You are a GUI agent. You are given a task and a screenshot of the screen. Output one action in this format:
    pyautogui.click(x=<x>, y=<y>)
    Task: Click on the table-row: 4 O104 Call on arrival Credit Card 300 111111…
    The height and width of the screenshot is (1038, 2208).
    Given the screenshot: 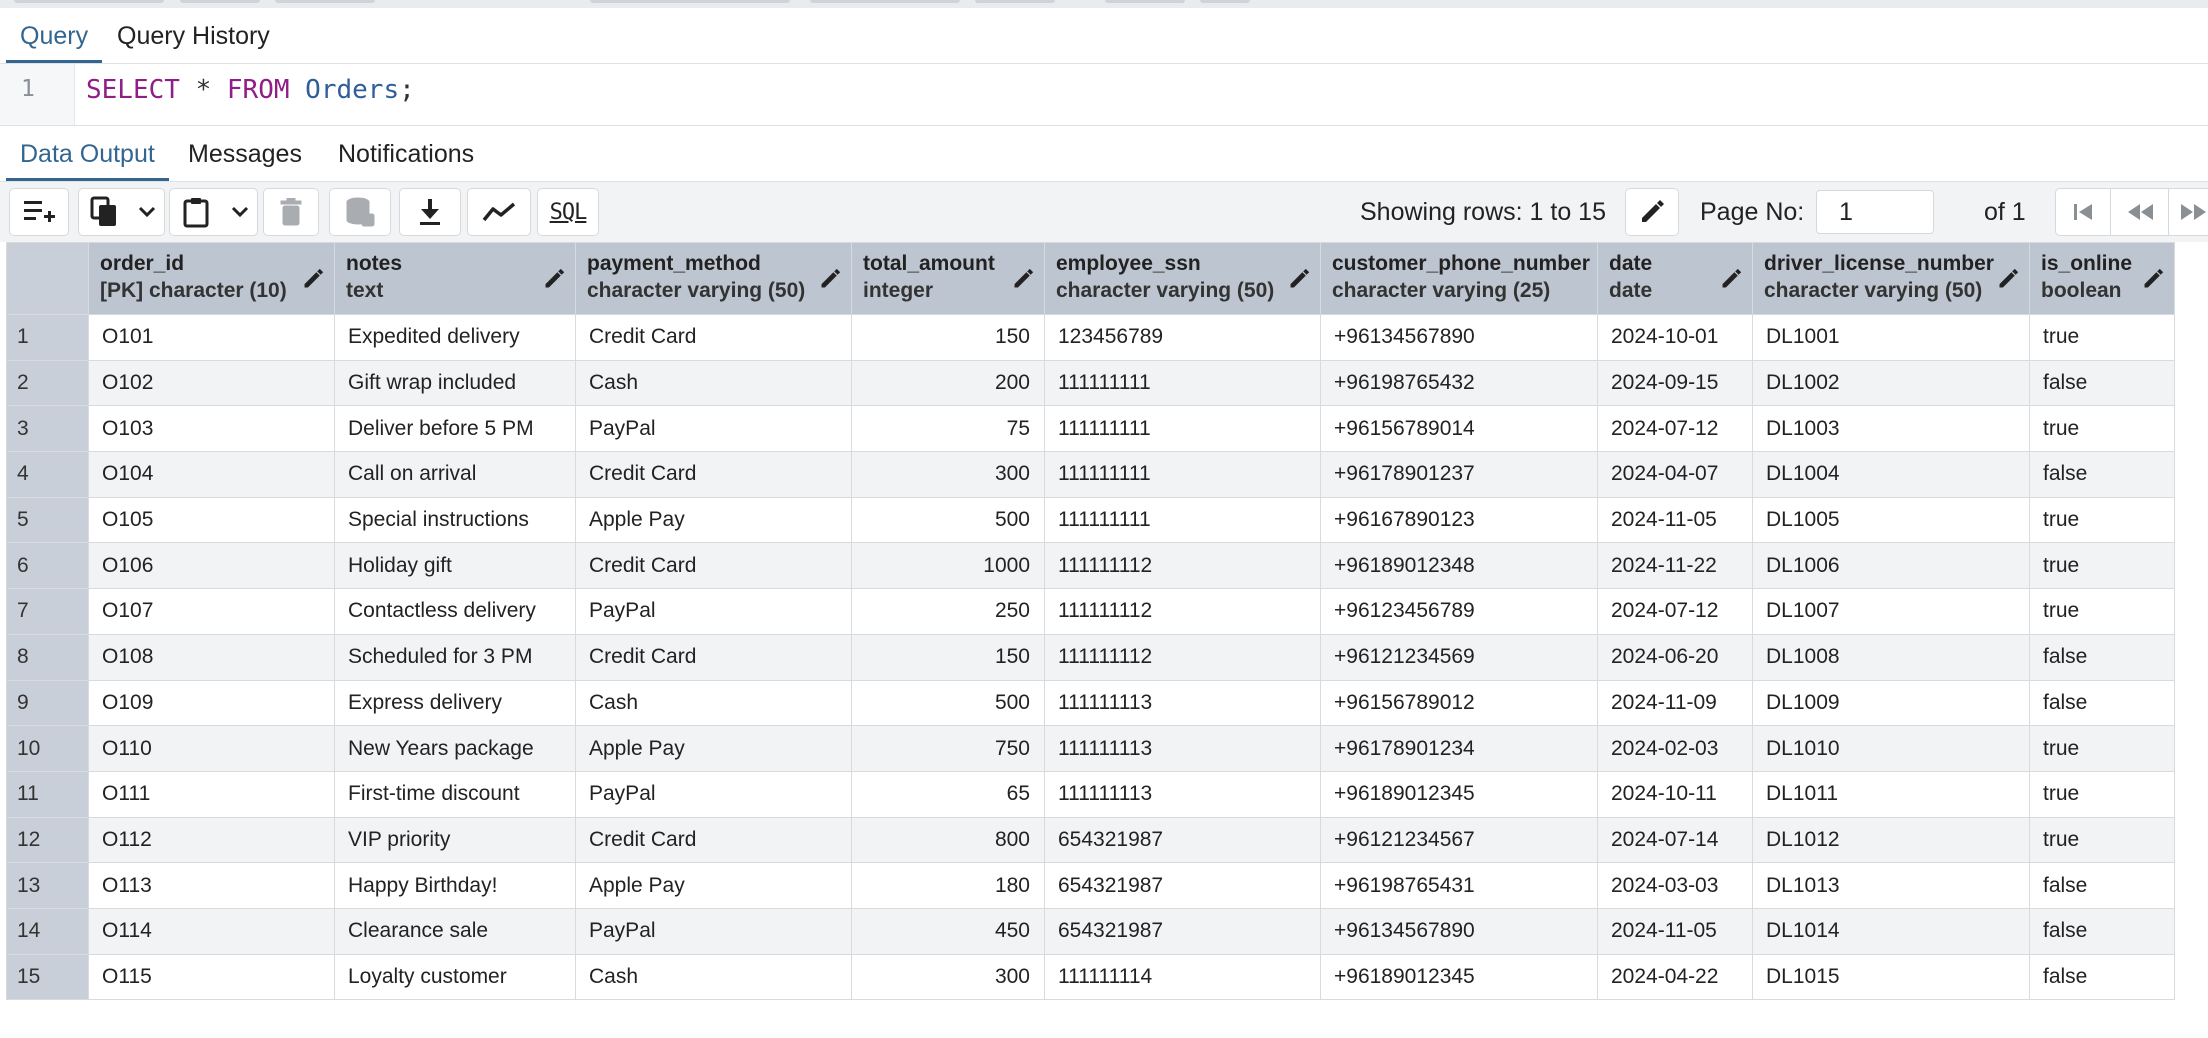 What is the action you would take?
    pyautogui.click(x=1090, y=474)
    